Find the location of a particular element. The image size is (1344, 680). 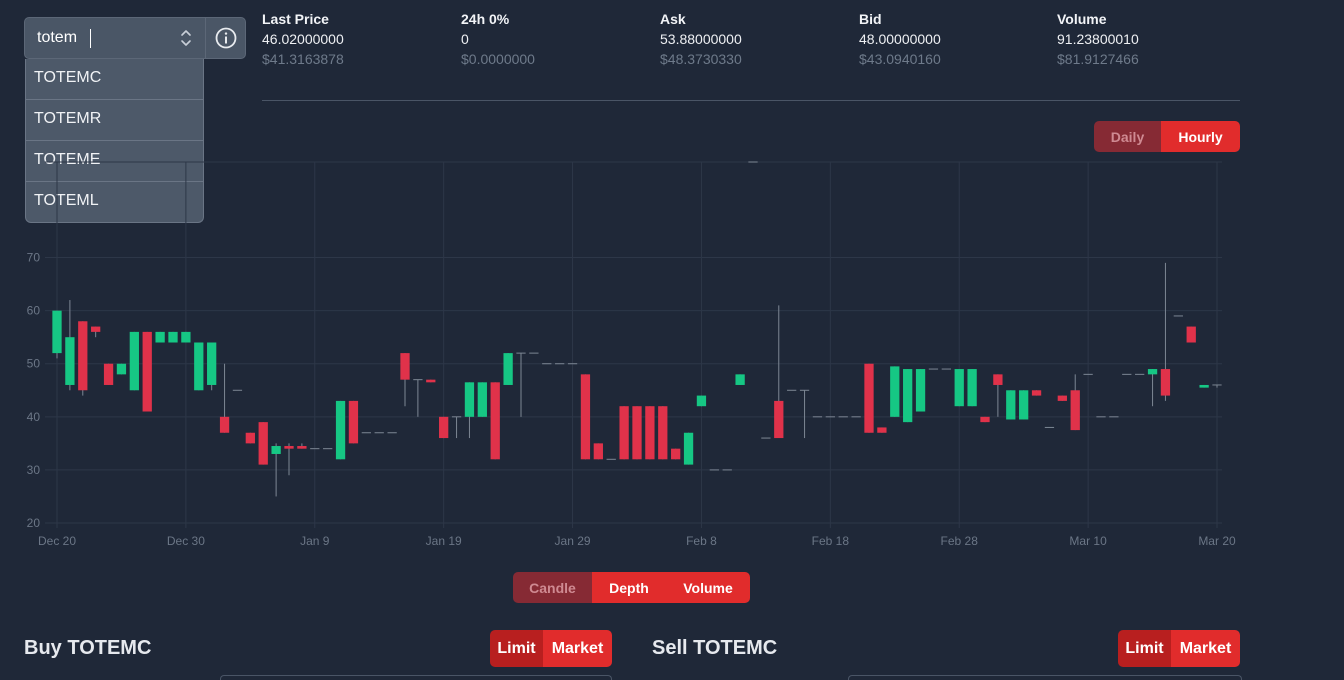

stat-usd-value: $41.3163878 is located at coordinates (303, 59).